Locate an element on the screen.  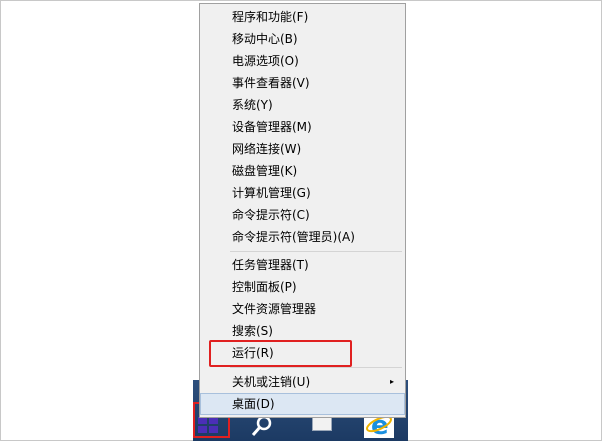
menu-item-shutdown-signout: 关机或注销(U) ▸ is located at coordinates (302, 382).